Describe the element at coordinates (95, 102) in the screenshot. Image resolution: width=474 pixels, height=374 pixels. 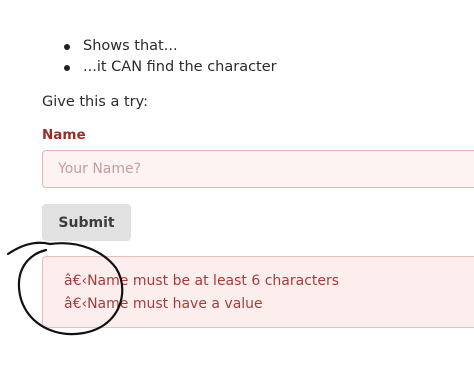
I see `intro-text: Give this a try:` at that location.